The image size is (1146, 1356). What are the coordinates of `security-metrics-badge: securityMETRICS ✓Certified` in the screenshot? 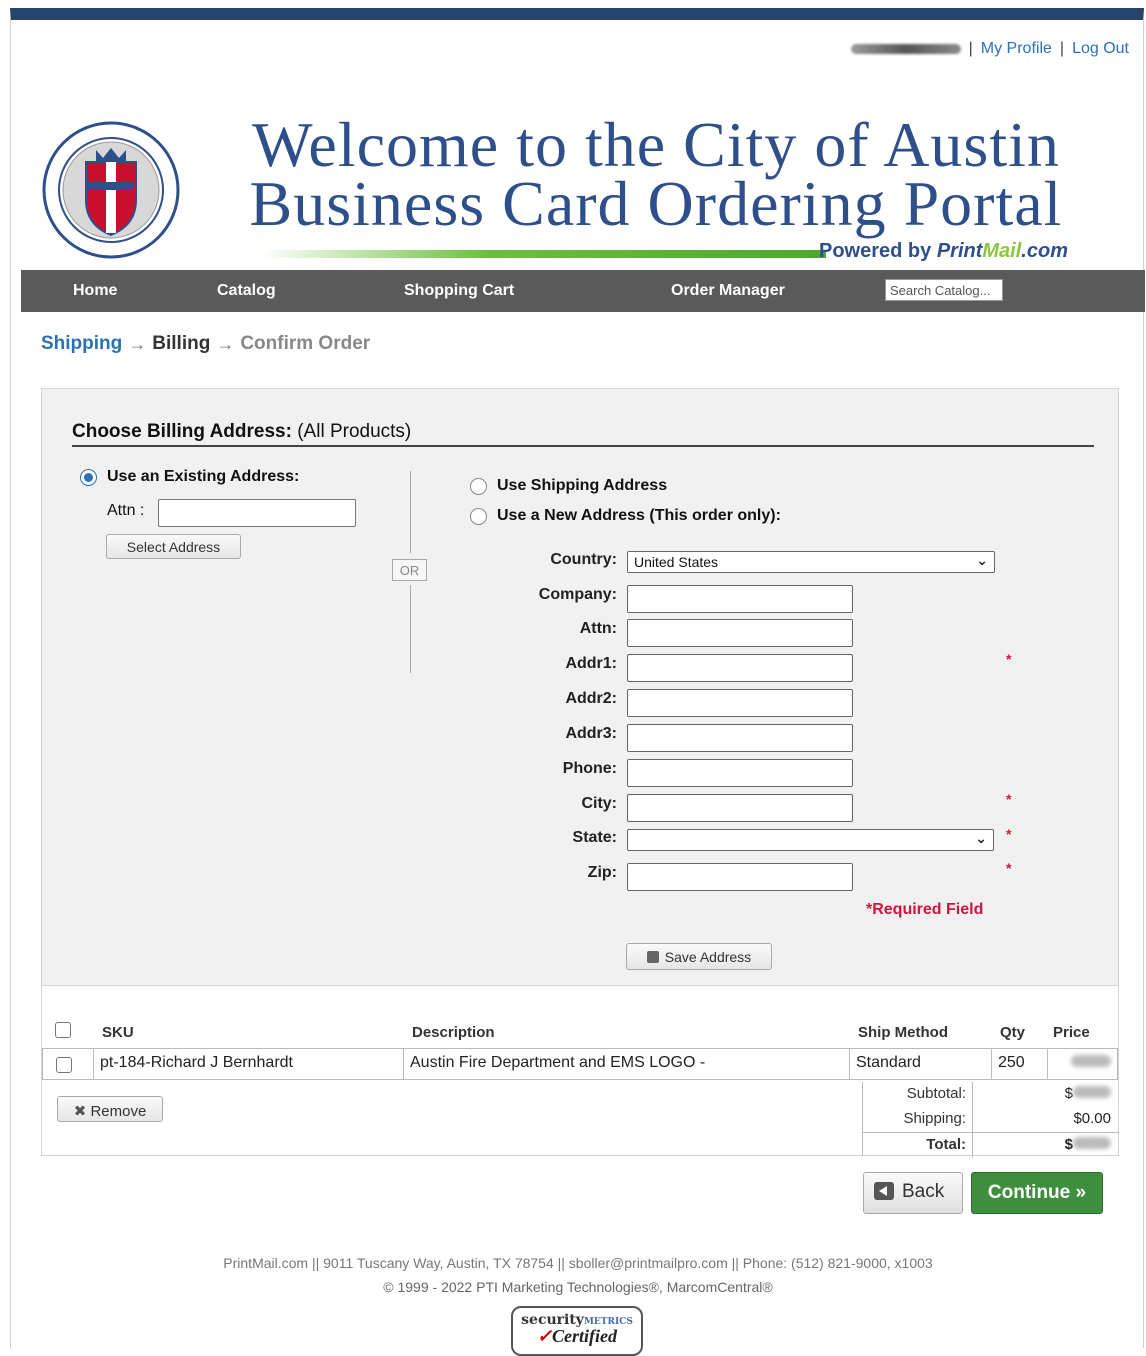 It's located at (577, 1331).